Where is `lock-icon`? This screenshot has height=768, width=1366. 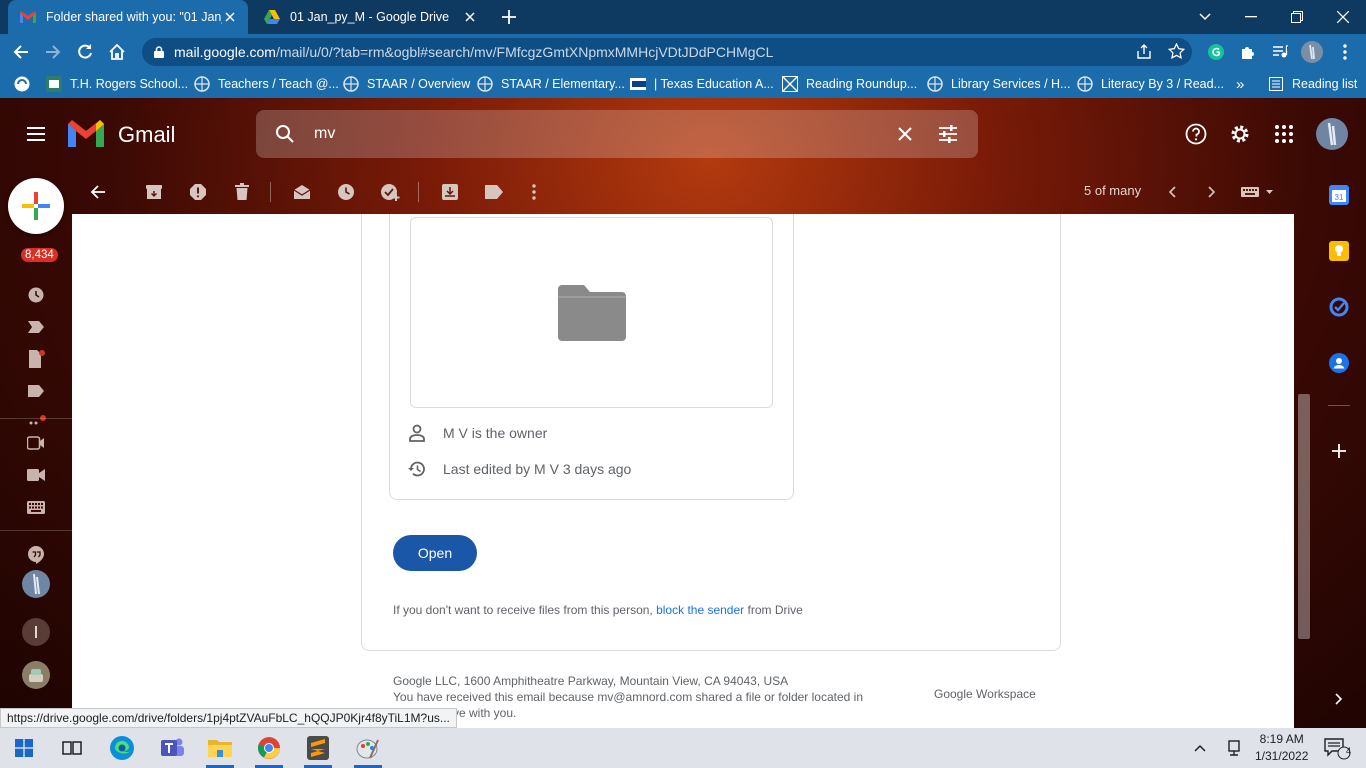
lock-icon is located at coordinates (159, 52).